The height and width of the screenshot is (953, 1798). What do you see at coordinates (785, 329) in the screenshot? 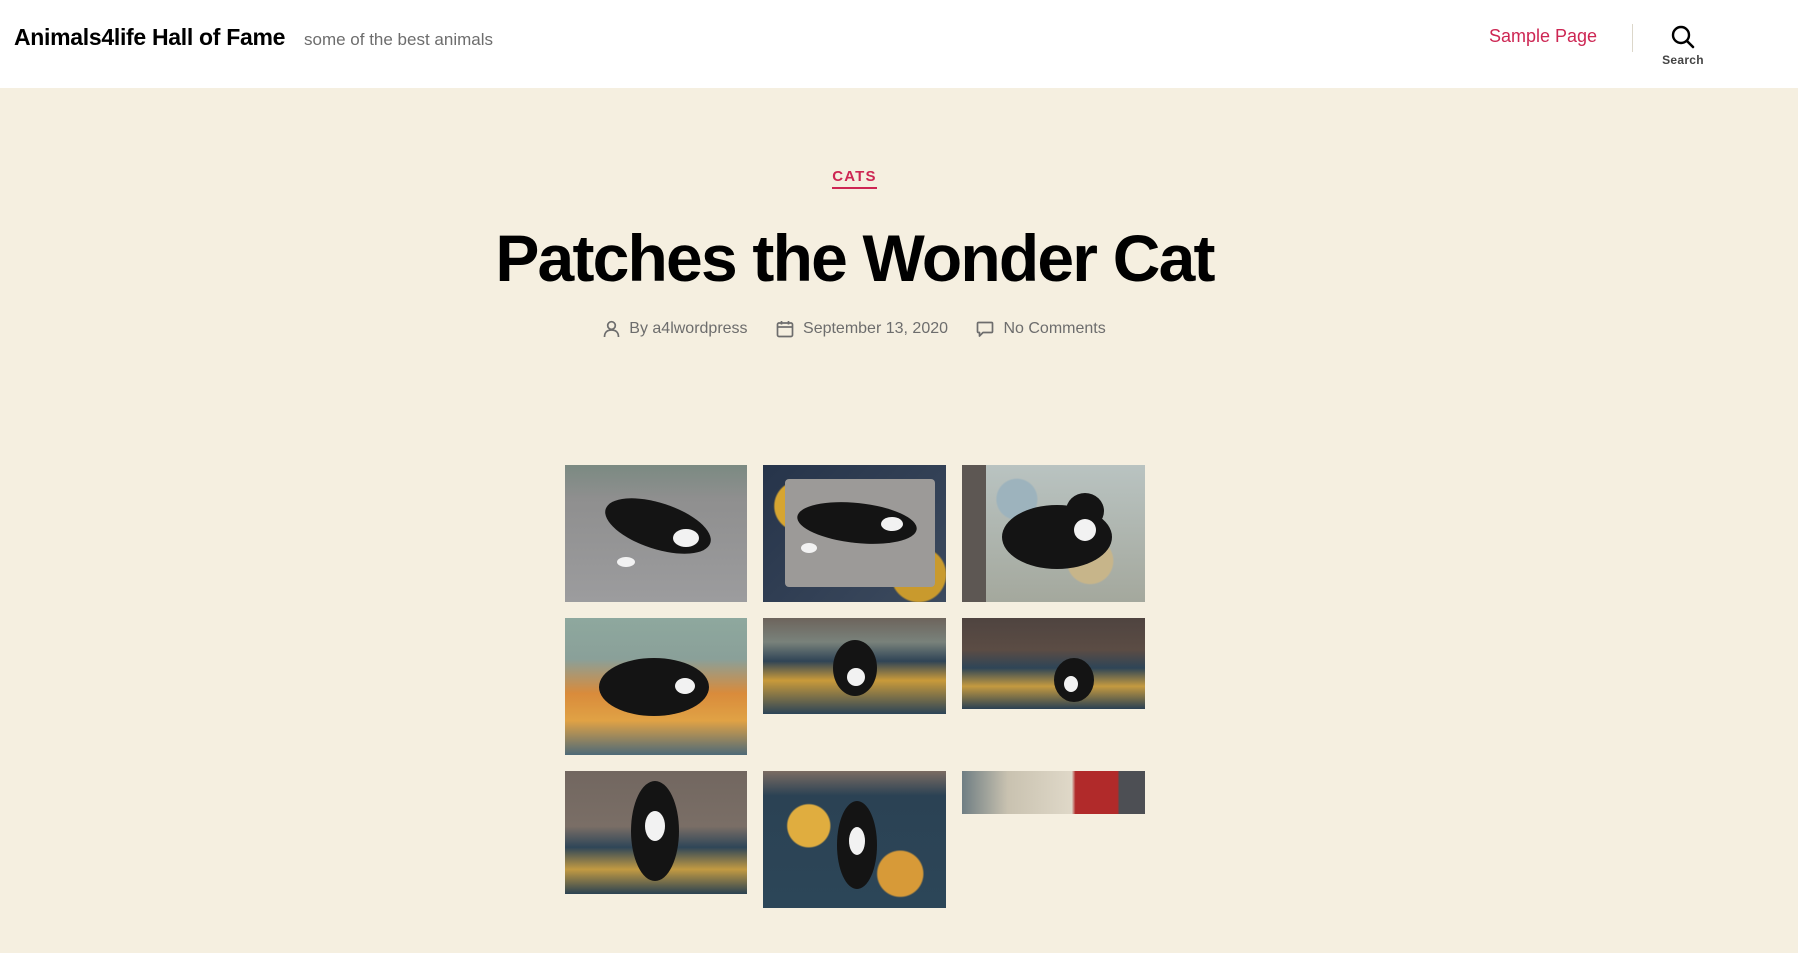
I see `calendar-icon` at bounding box center [785, 329].